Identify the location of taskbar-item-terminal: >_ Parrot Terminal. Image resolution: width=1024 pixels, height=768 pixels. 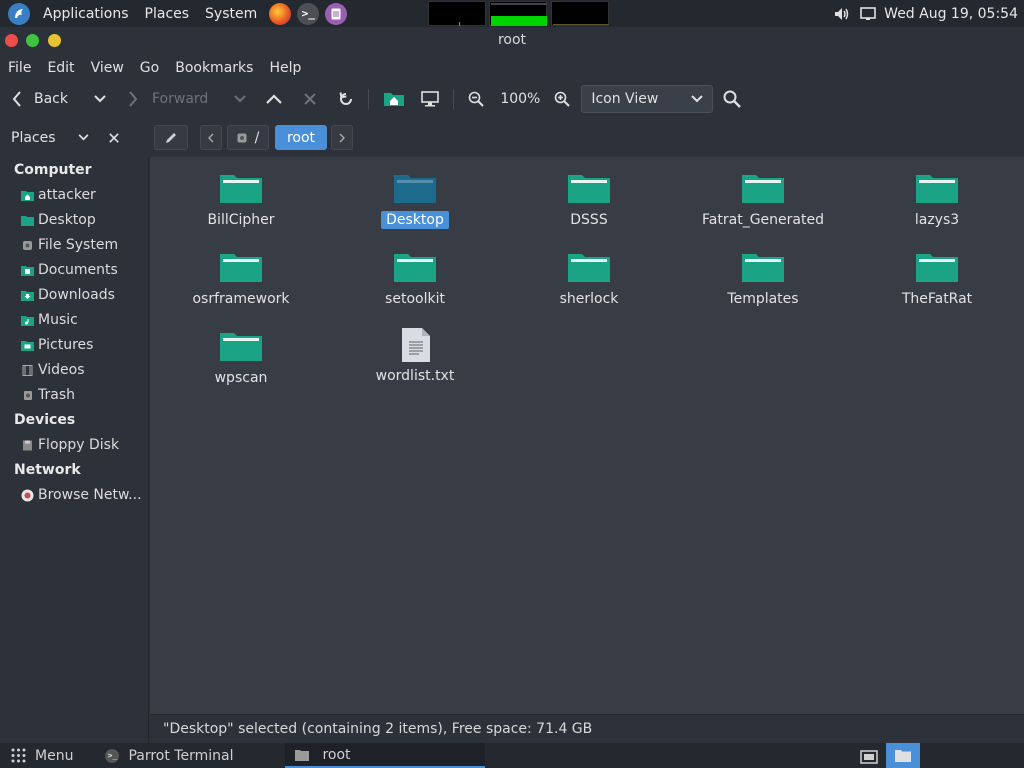
(190, 755).